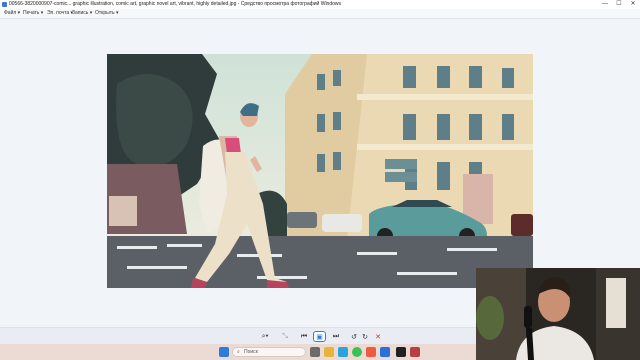  I want to click on terminal-icon, so click(401, 352).